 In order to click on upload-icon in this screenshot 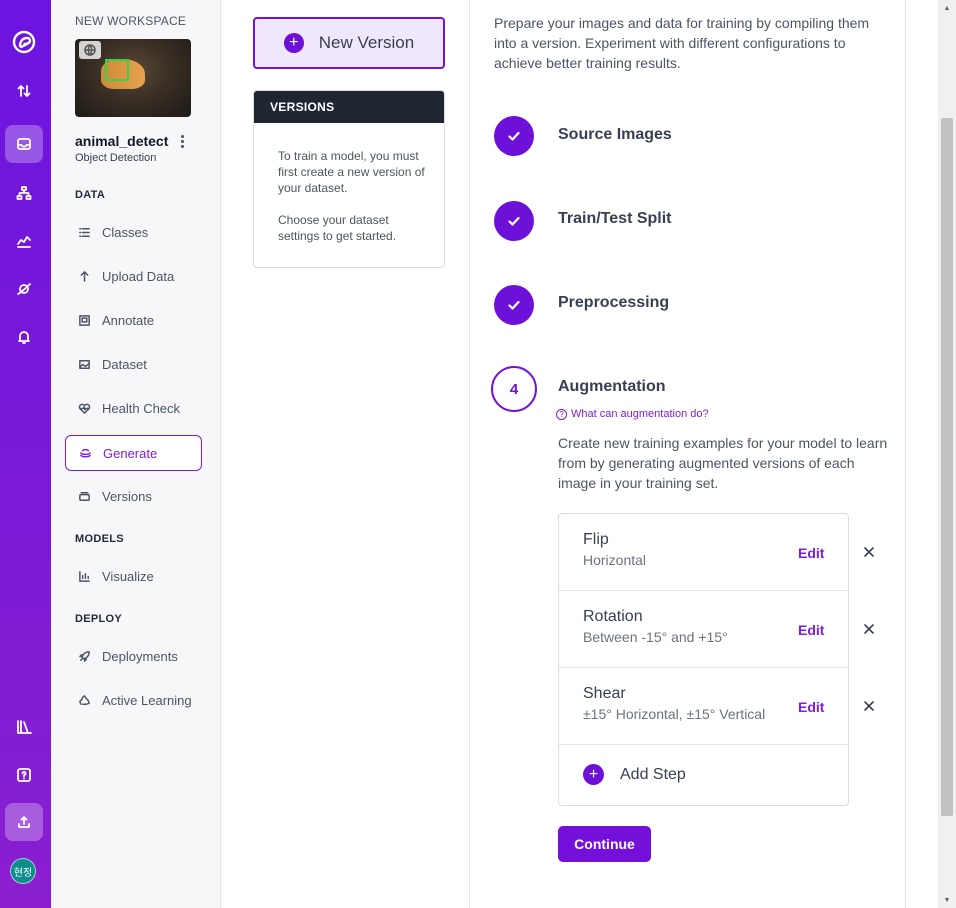, I will do `click(24, 822)`.